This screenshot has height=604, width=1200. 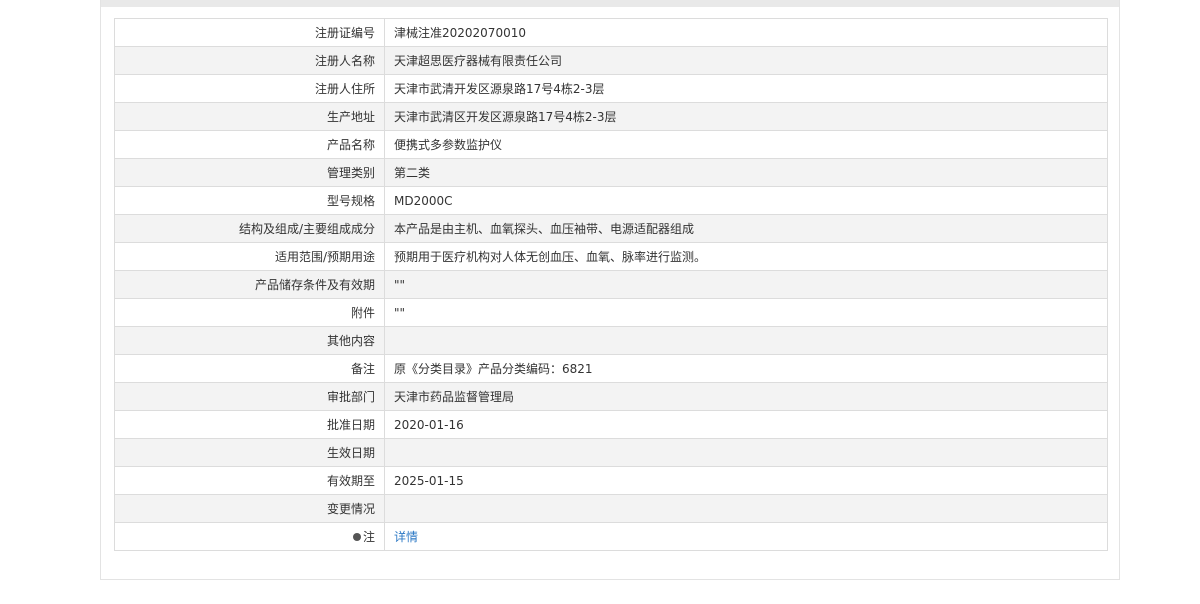 I want to click on panel-top-bar, so click(x=610, y=3).